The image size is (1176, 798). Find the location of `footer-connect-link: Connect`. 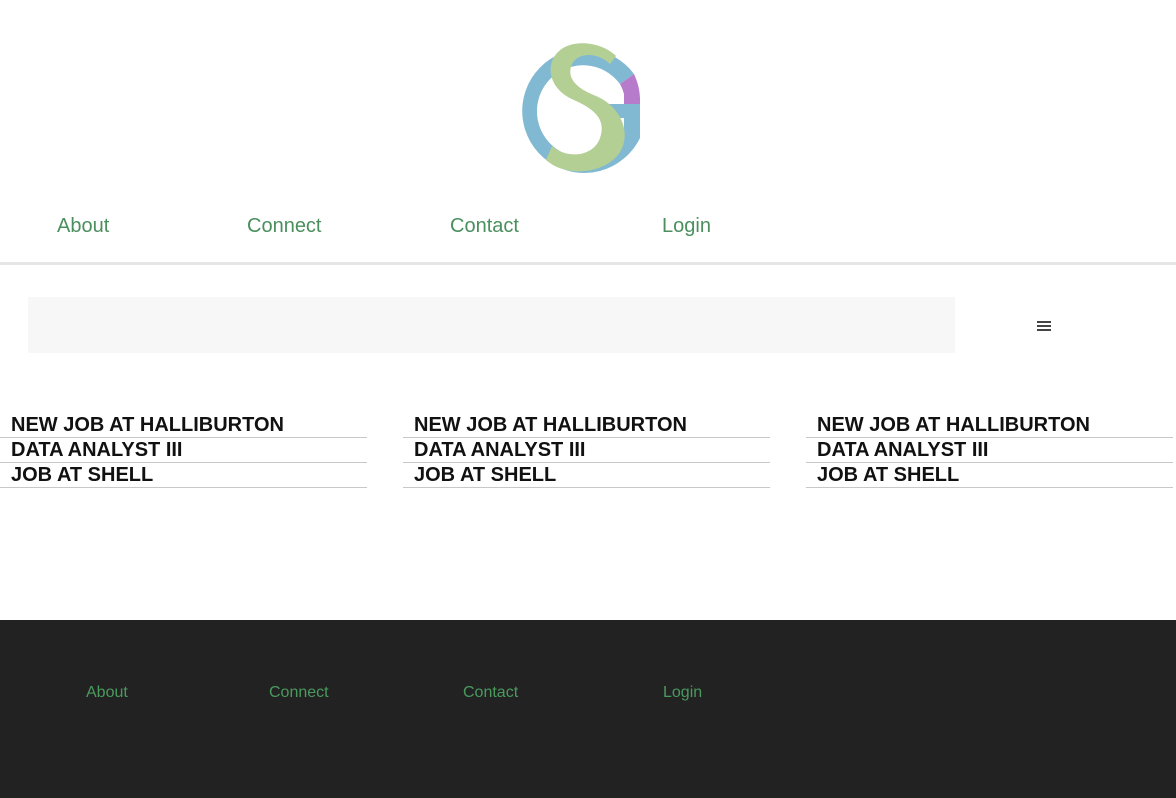

footer-connect-link: Connect is located at coordinates (299, 693).